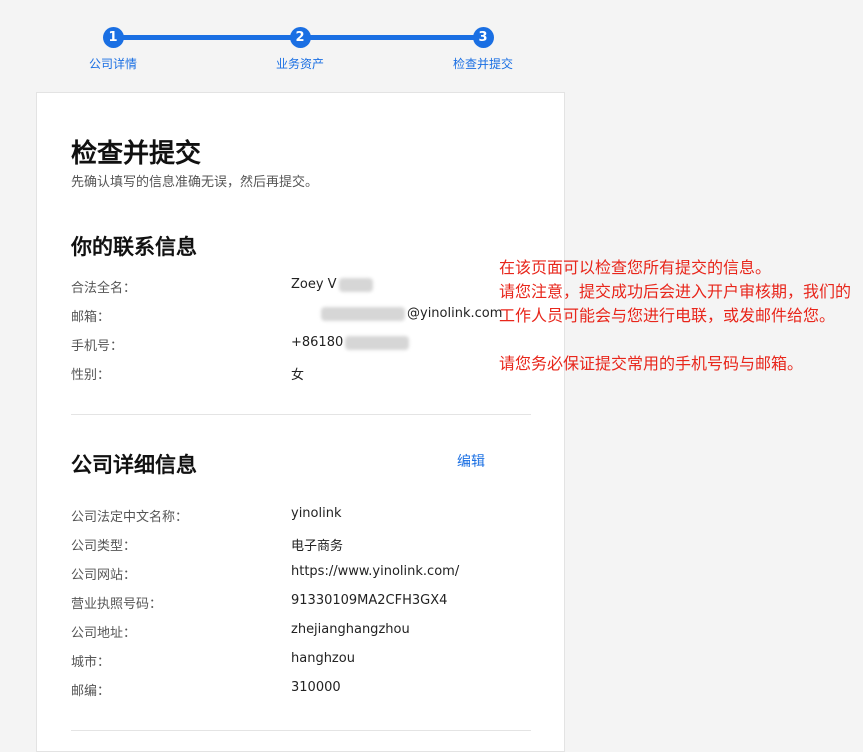 The height and width of the screenshot is (752, 863). I want to click on field-label: 公司法定中文名称：, so click(130, 517).